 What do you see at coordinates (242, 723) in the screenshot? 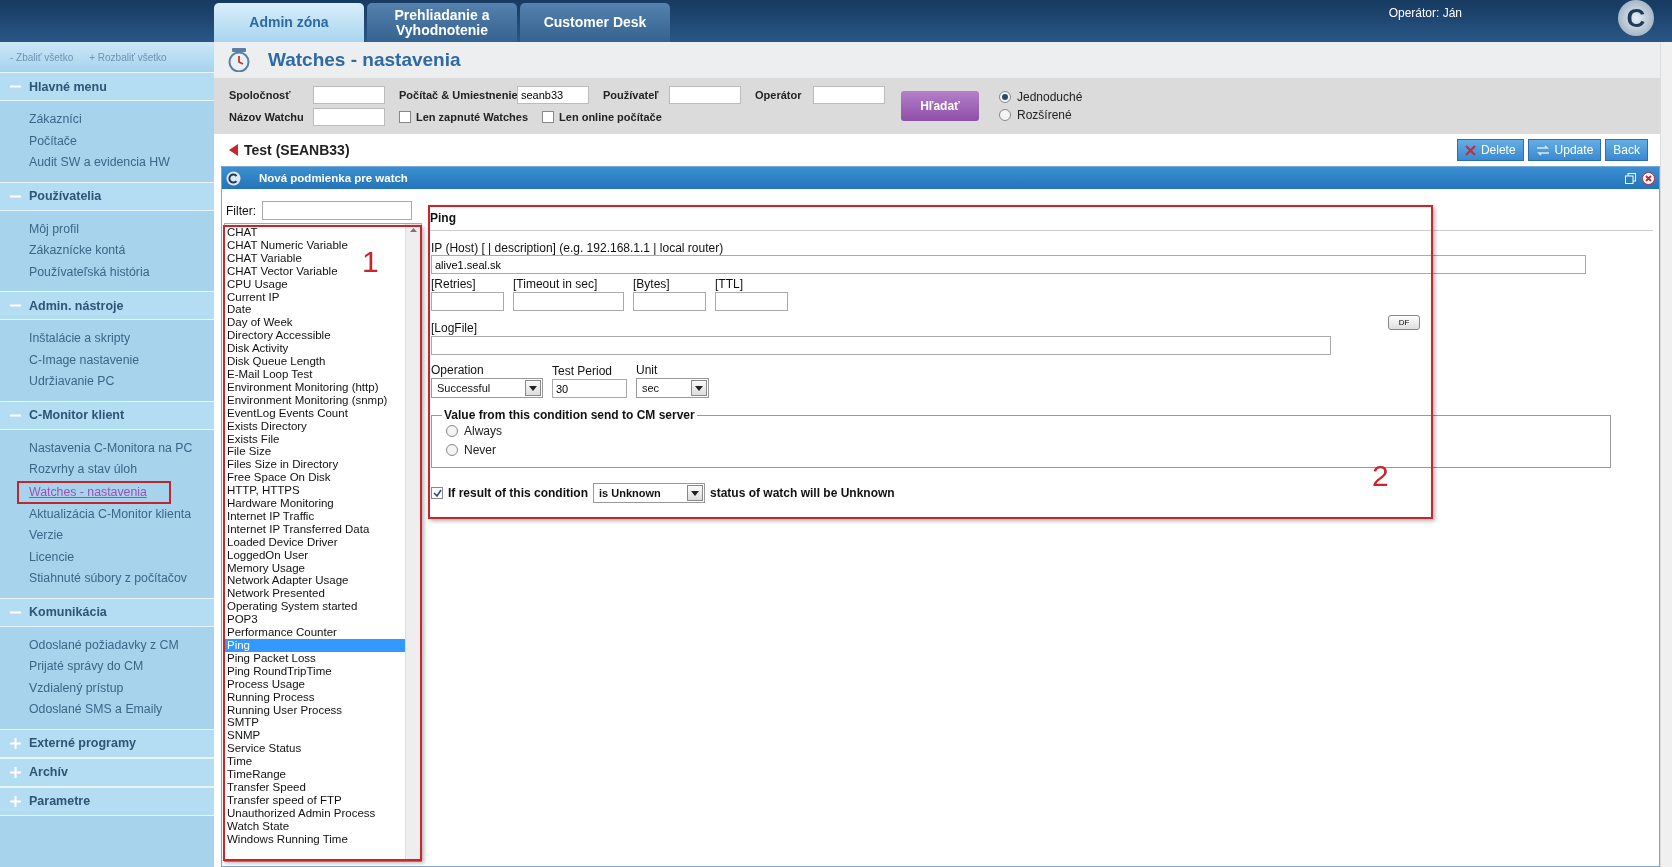
I see `list-item: SMTP` at bounding box center [242, 723].